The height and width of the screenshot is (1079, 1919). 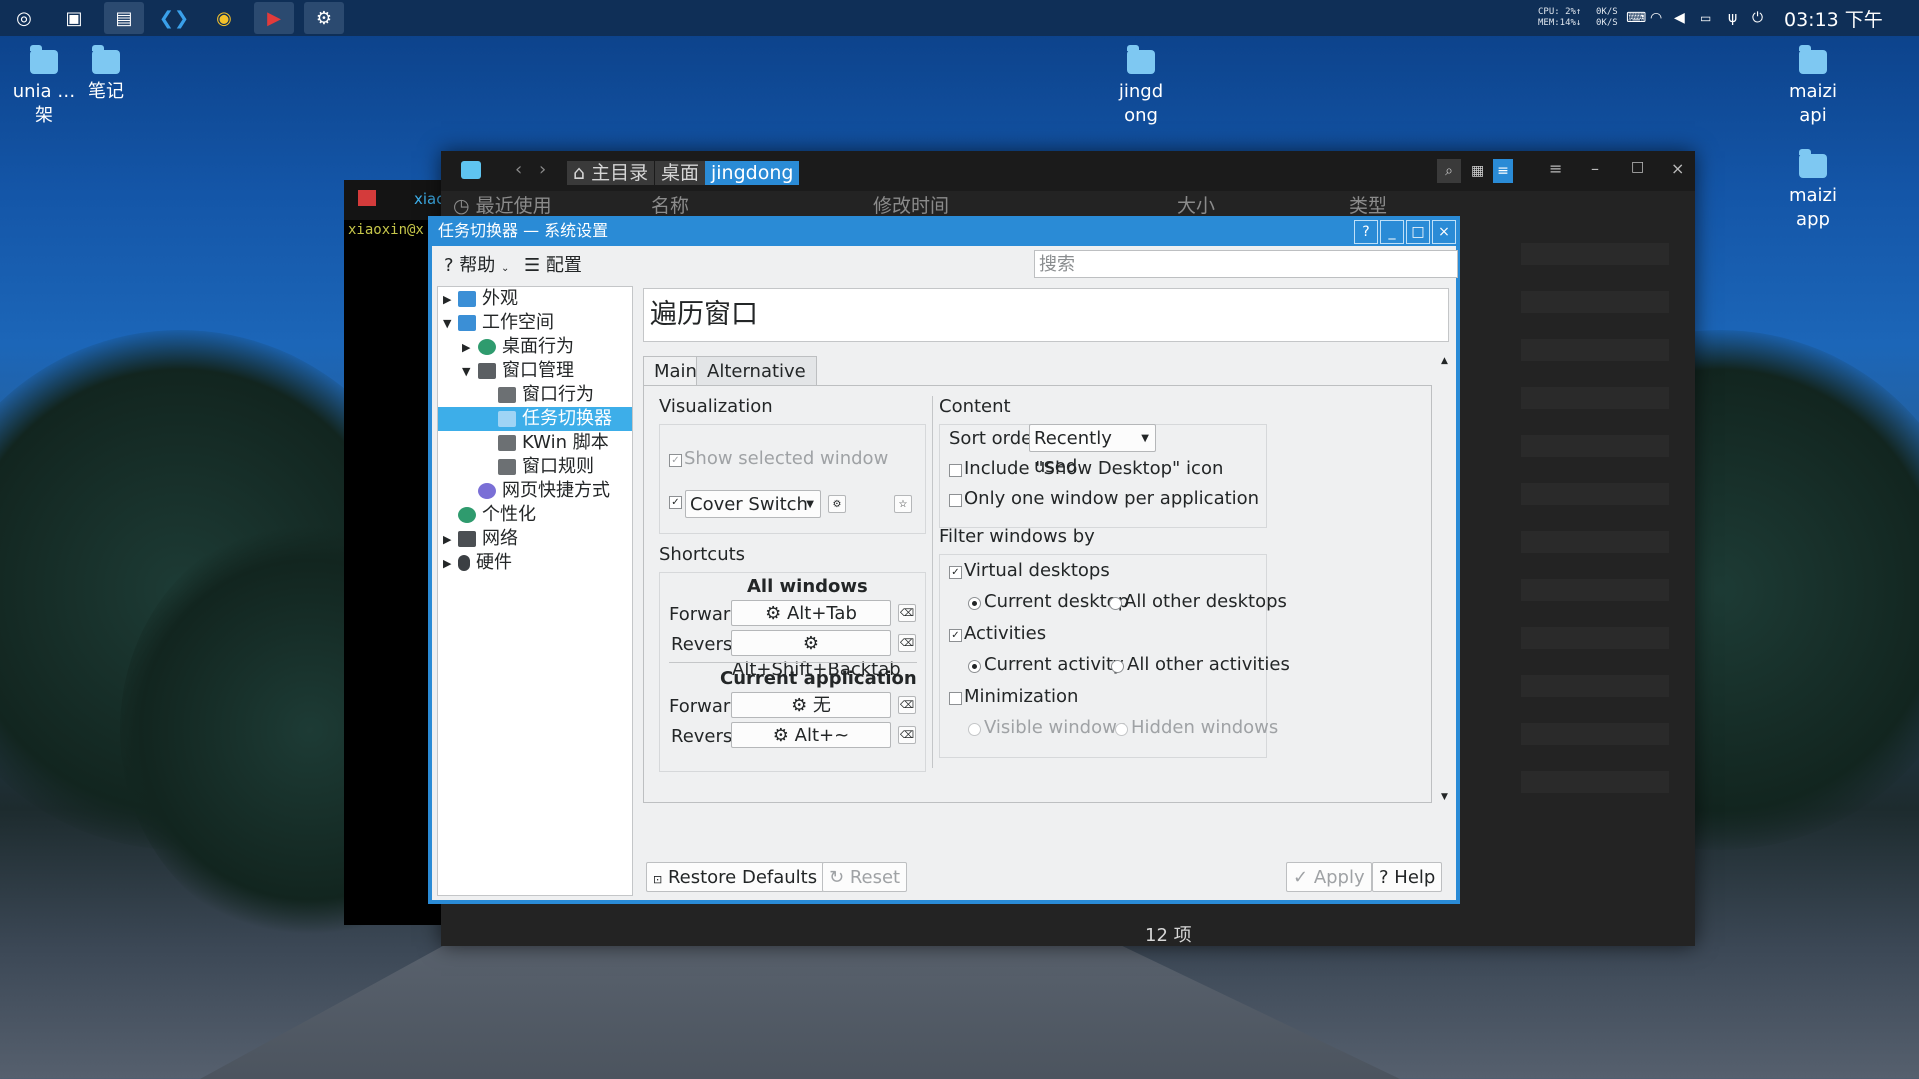 What do you see at coordinates (1444, 797) in the screenshot?
I see `scroll-down-icon: ▼` at bounding box center [1444, 797].